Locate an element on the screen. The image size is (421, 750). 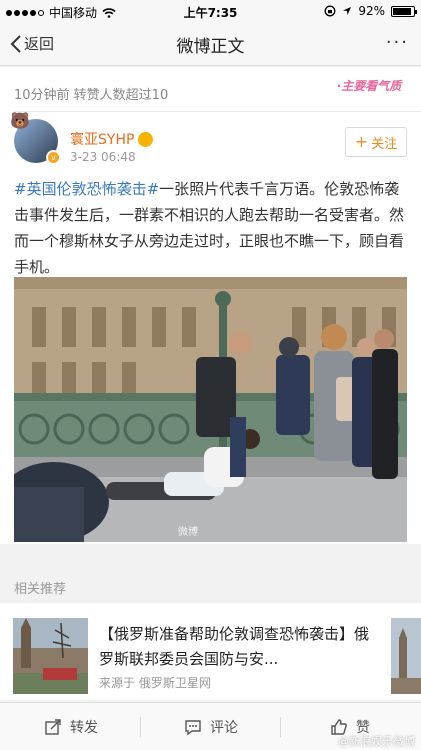
nav-bar: 返回 微博正文 ··· is located at coordinates (210, 44).